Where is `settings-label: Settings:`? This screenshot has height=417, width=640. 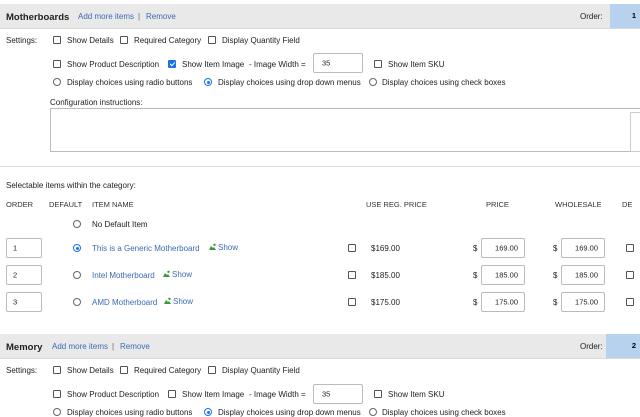 settings-label: Settings: is located at coordinates (22, 40).